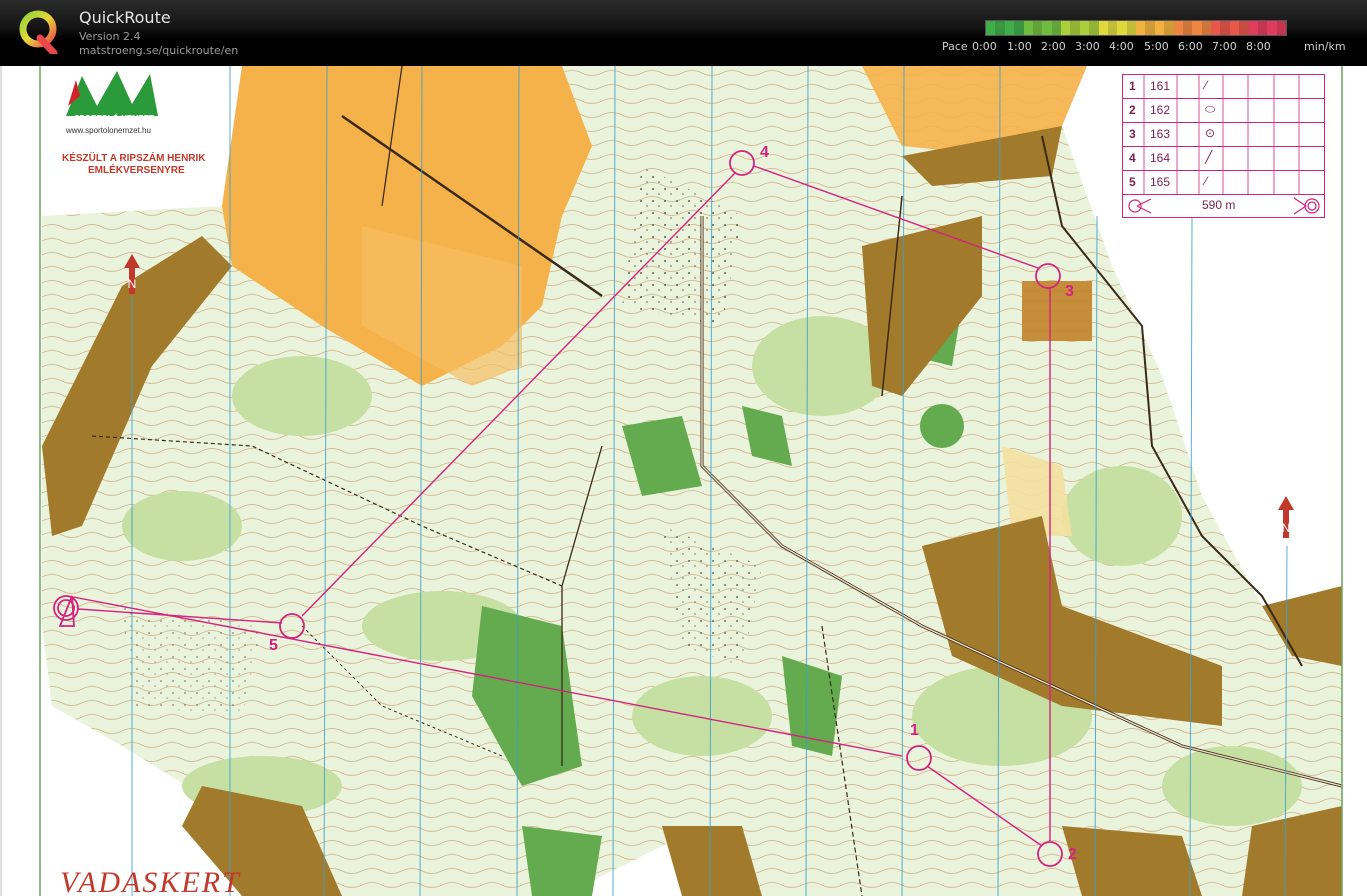 The image size is (1367, 896). I want to click on sponsor-url: www.sportolonemzet.hu, so click(108, 130).